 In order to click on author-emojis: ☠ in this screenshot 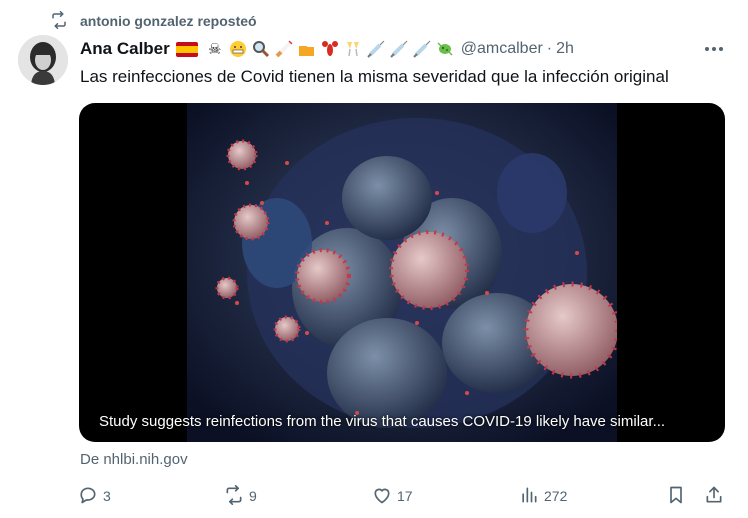, I will do `click(315, 49)`.